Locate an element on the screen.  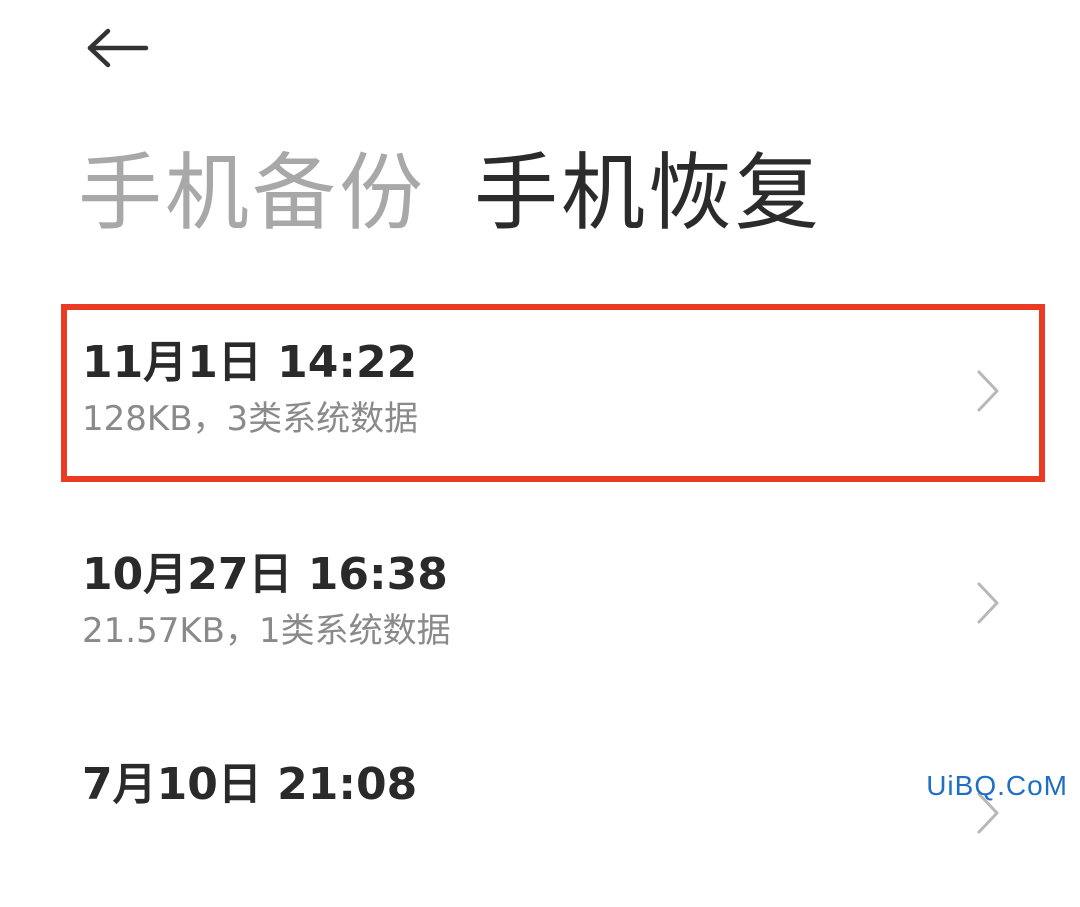
record-title: 7月10日 21:08 is located at coordinates (250, 784).